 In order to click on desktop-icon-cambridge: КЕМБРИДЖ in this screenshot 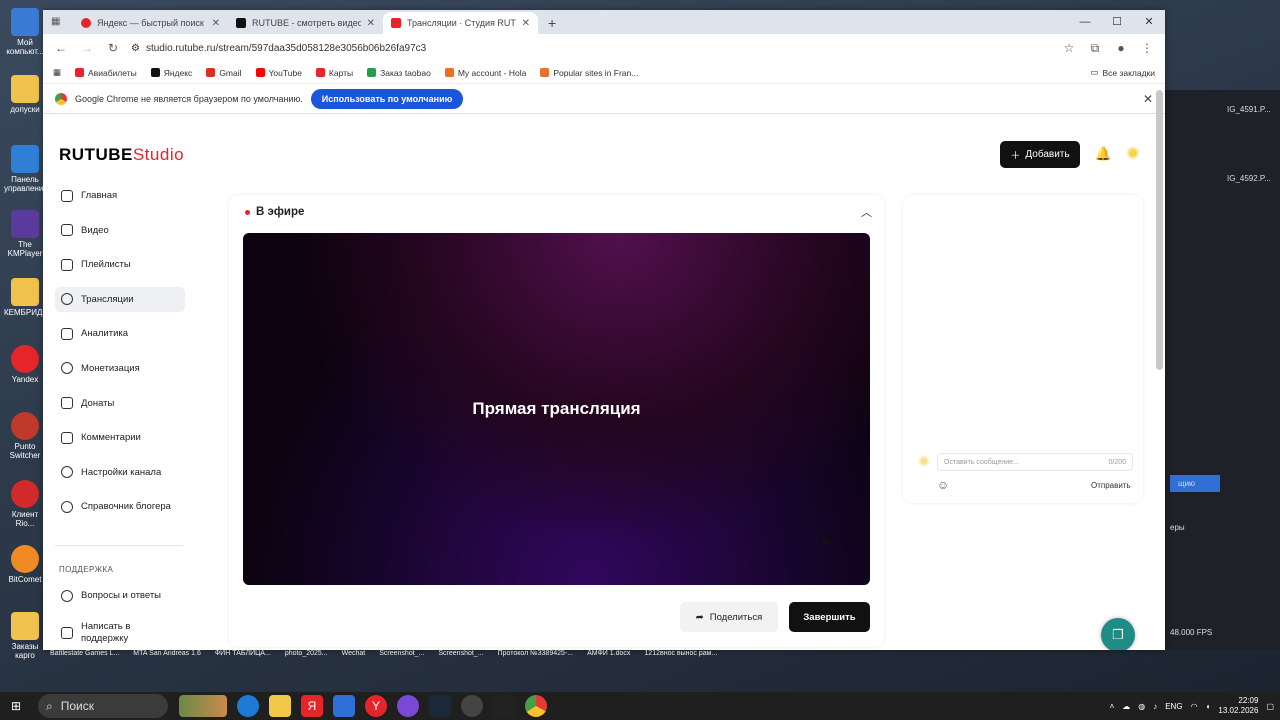, I will do `click(27, 297)`.